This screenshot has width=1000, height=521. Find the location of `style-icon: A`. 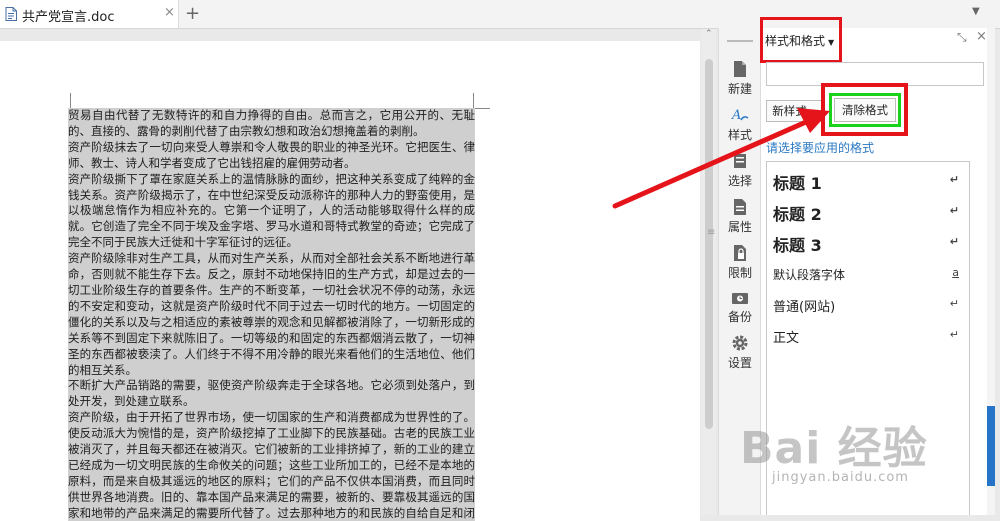

style-icon: A is located at coordinates (740, 115).